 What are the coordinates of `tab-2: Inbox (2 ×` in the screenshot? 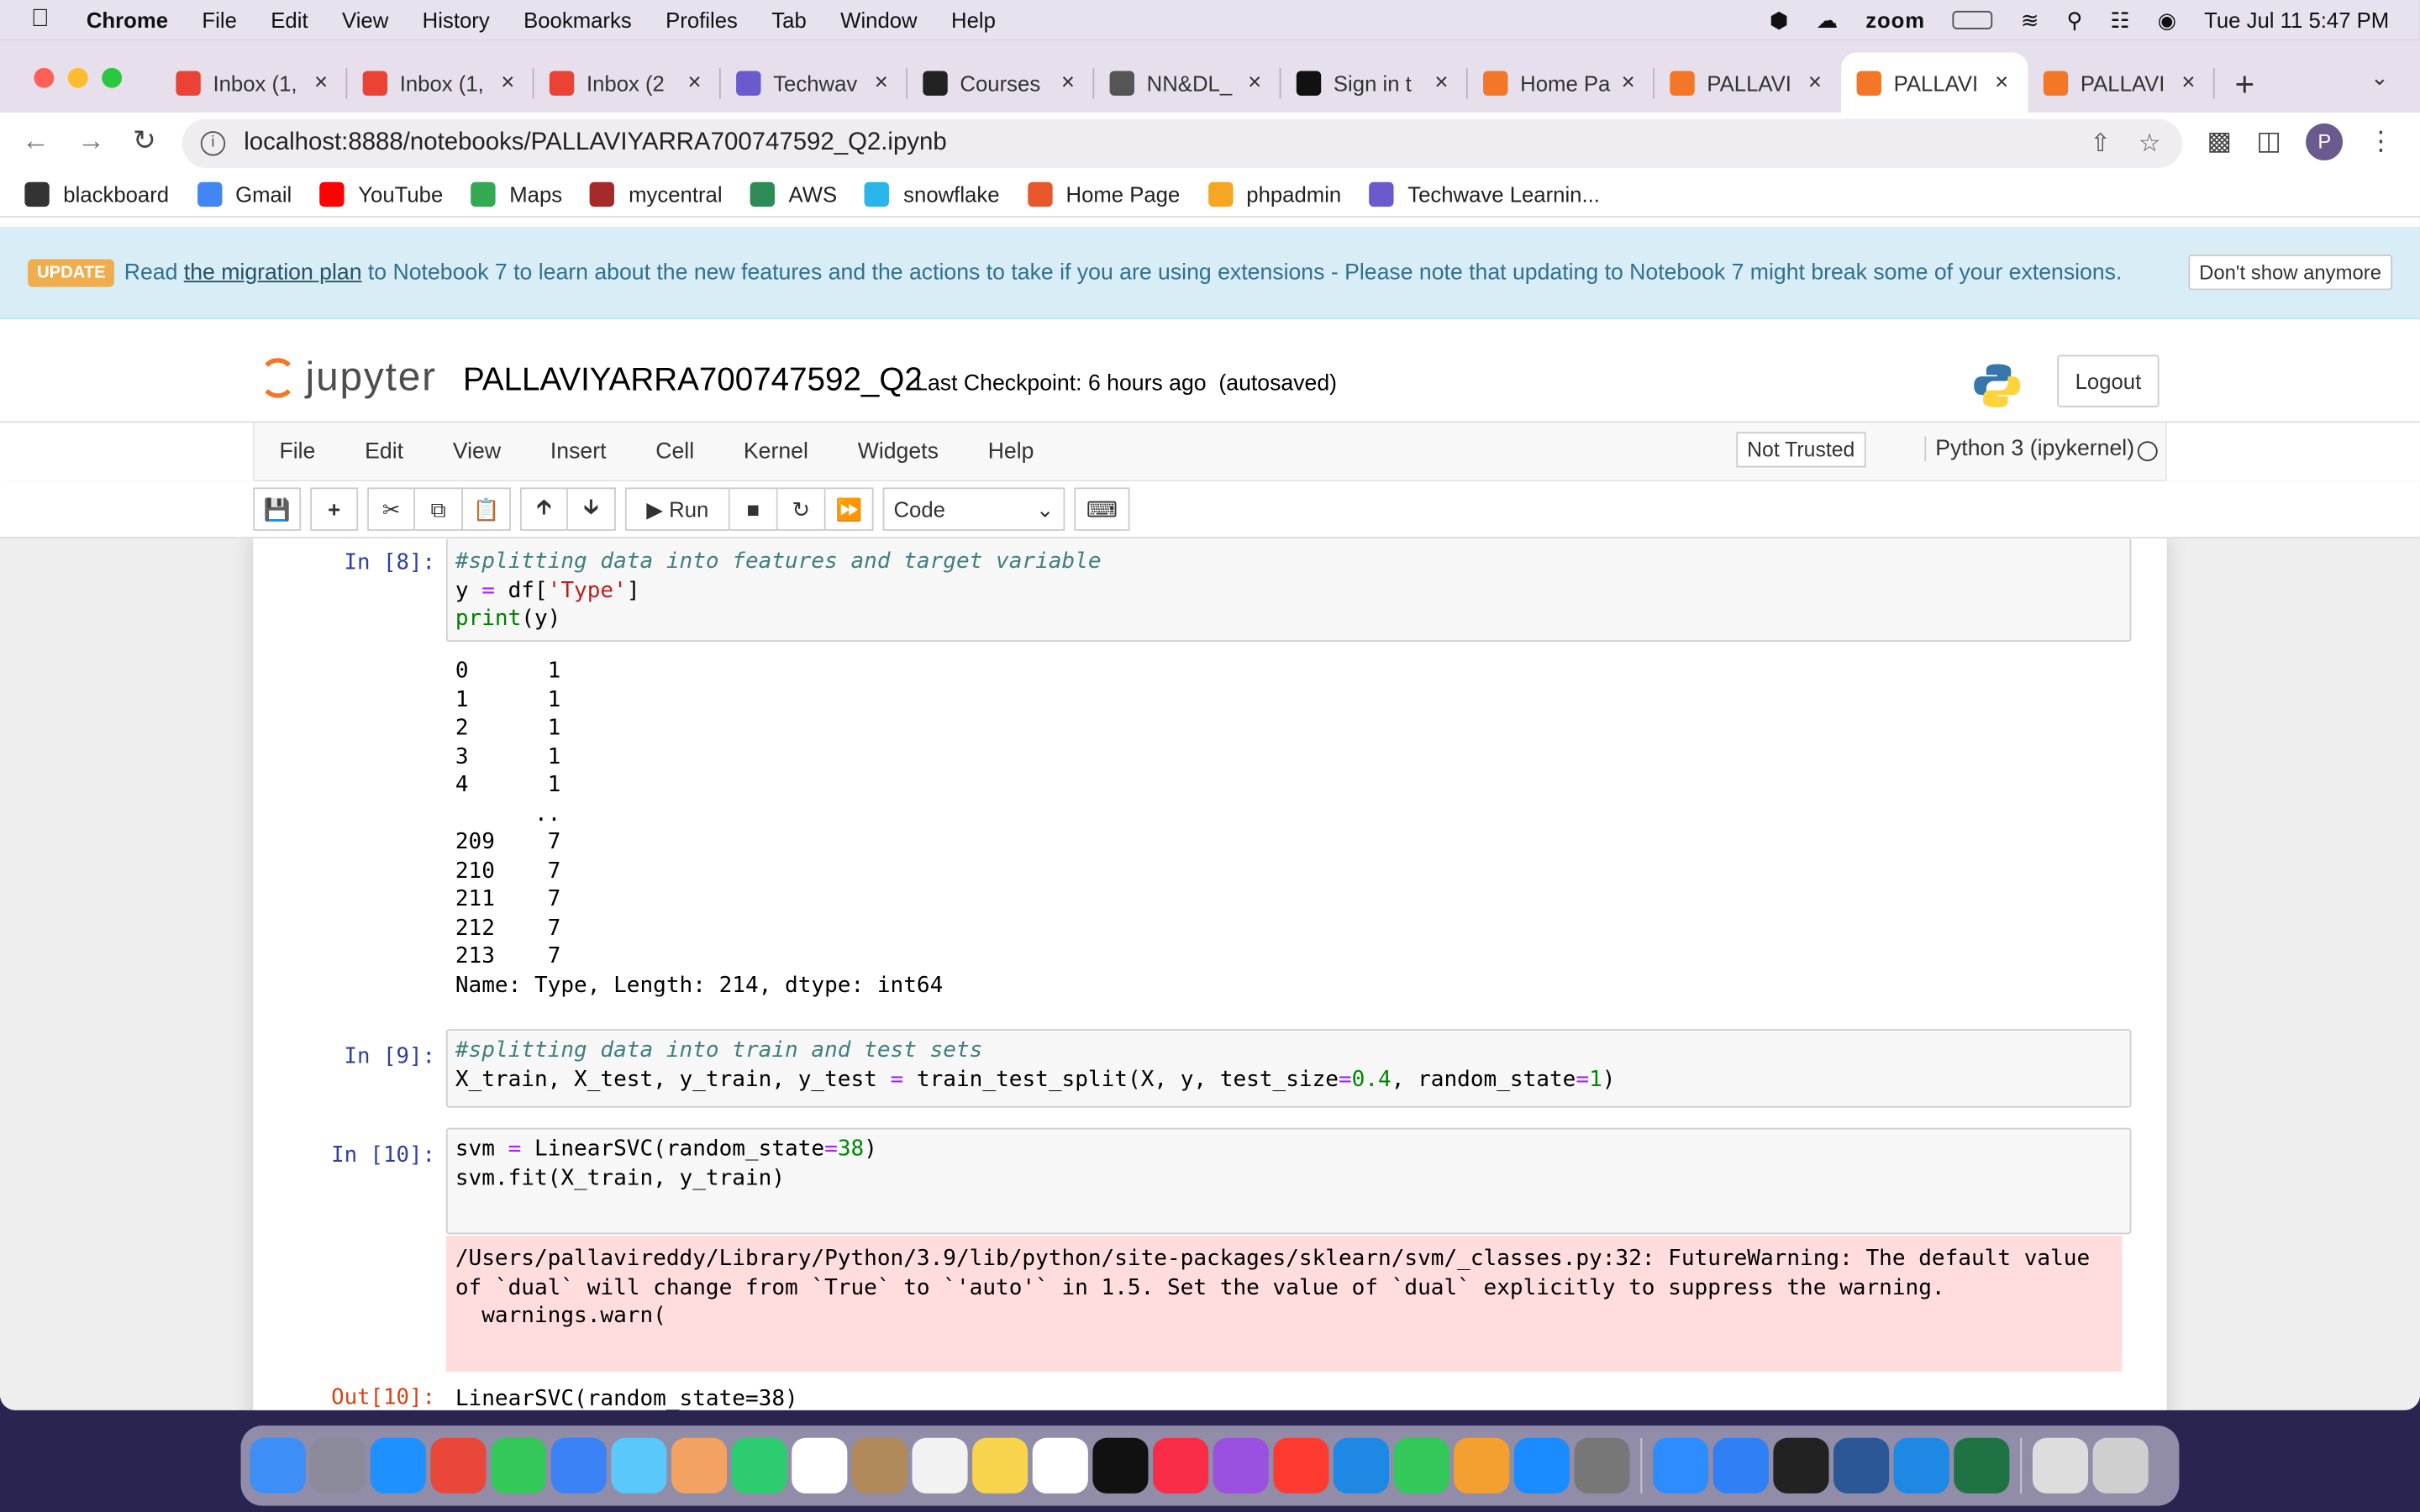 It's located at (628, 82).